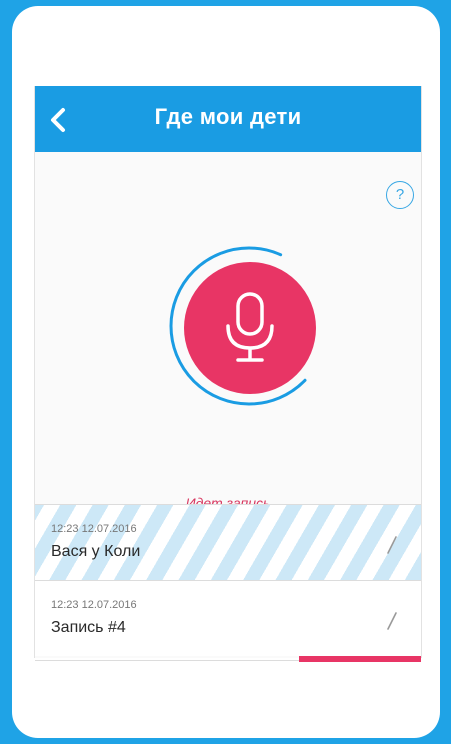 Image resolution: width=451 pixels, height=744 pixels. I want to click on page-title: Где мои дети, so click(228, 116).